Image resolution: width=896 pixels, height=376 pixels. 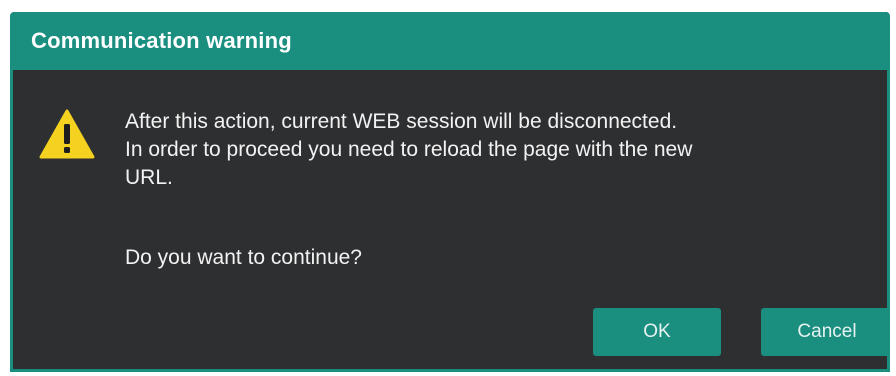 What do you see at coordinates (657, 332) in the screenshot?
I see `ok-button: OK` at bounding box center [657, 332].